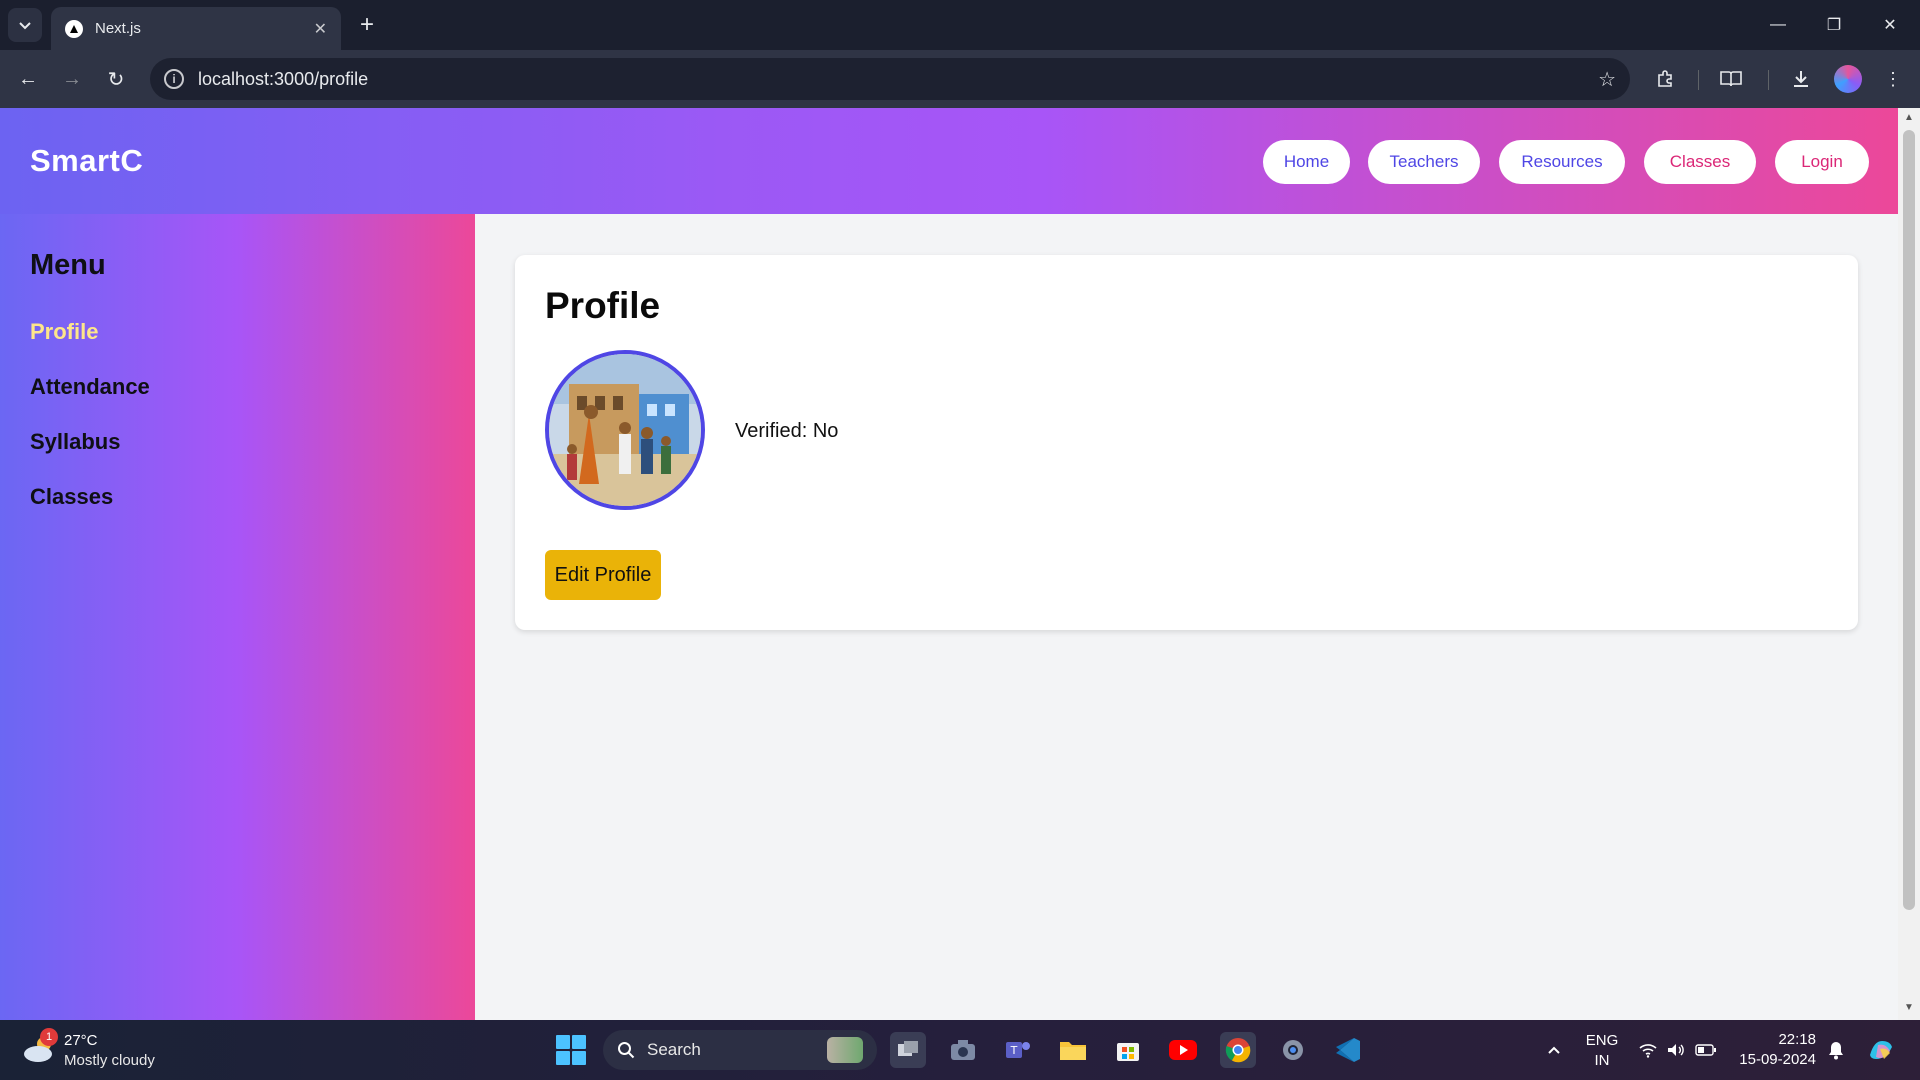 This screenshot has width=1920, height=1080. I want to click on window-close-icon: ✕, so click(1890, 25).